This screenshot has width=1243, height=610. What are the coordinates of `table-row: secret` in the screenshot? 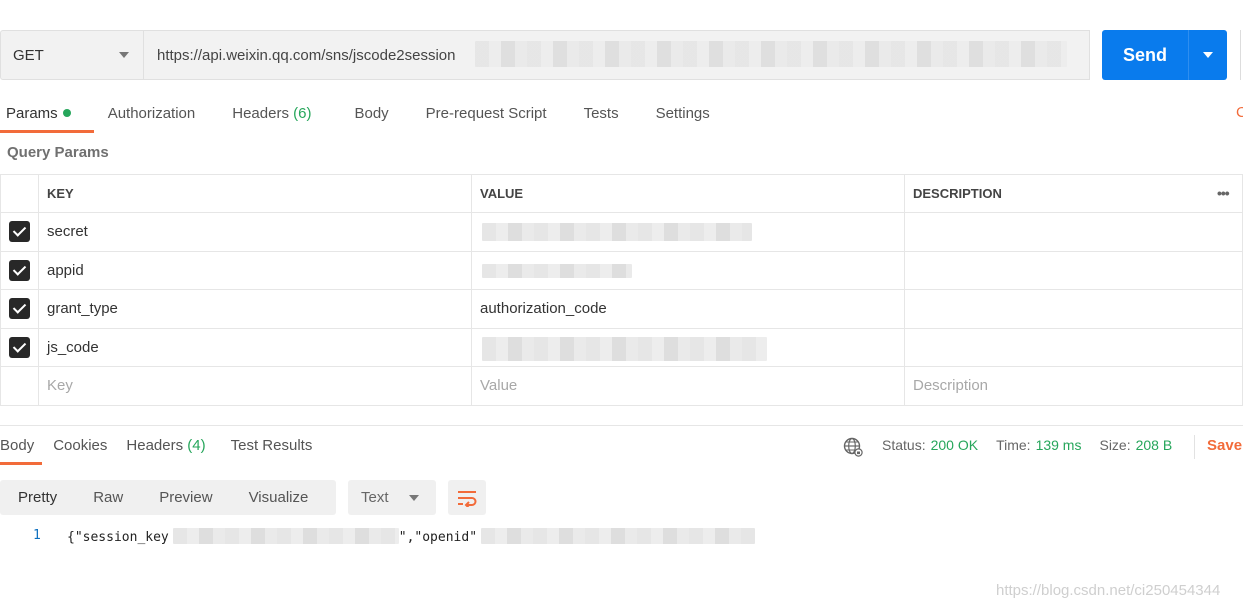 It's located at (621, 232).